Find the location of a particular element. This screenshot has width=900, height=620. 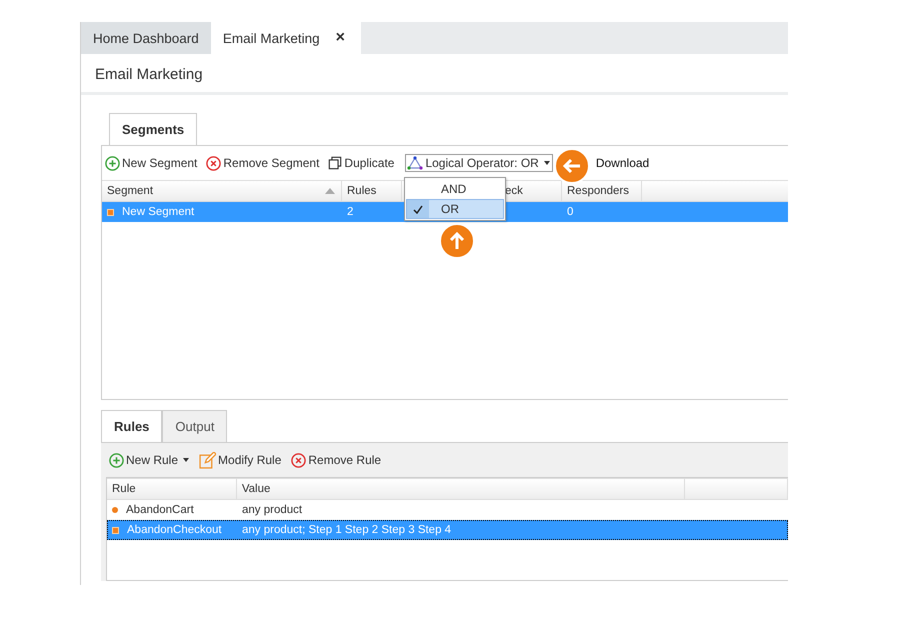

tab: Segments is located at coordinates (153, 129).